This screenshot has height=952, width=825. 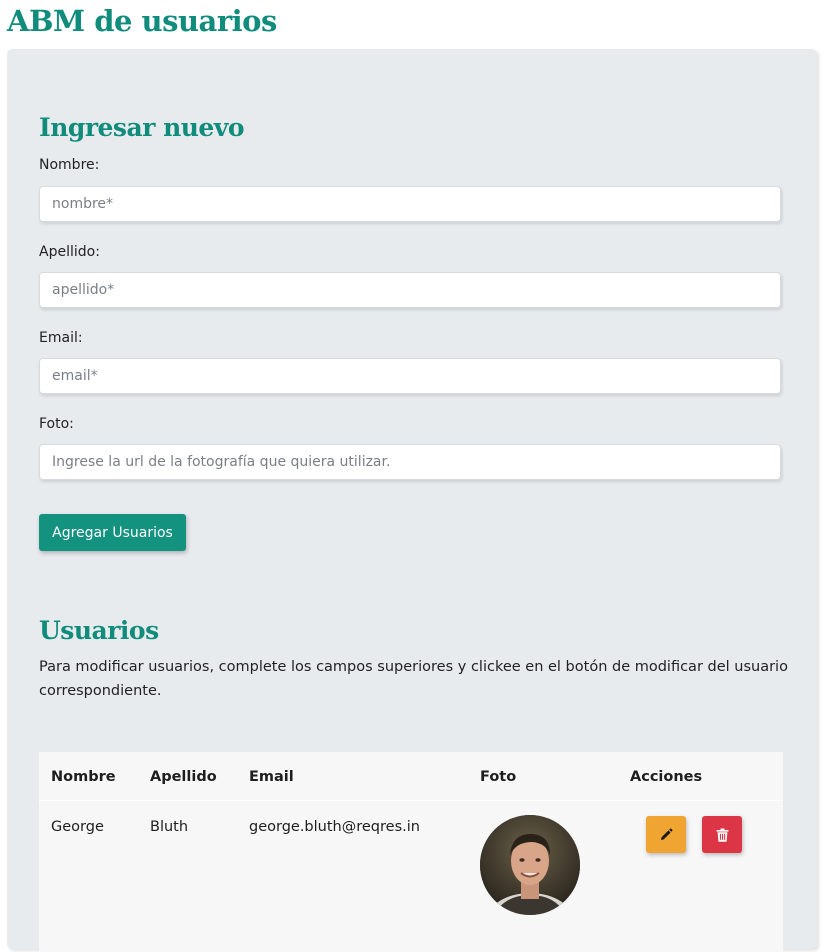 What do you see at coordinates (410, 376) in the screenshot?
I see `email-input` at bounding box center [410, 376].